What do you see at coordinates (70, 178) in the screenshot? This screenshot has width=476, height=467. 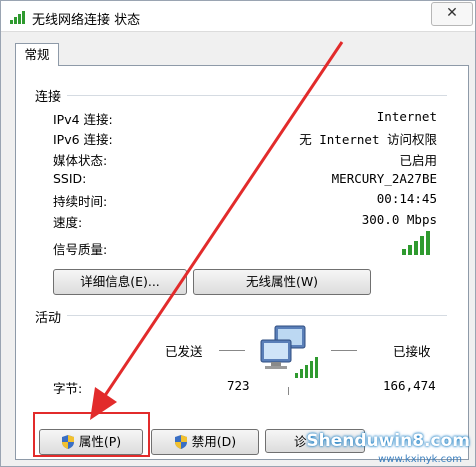 I see `ssid-label: SSID:` at bounding box center [70, 178].